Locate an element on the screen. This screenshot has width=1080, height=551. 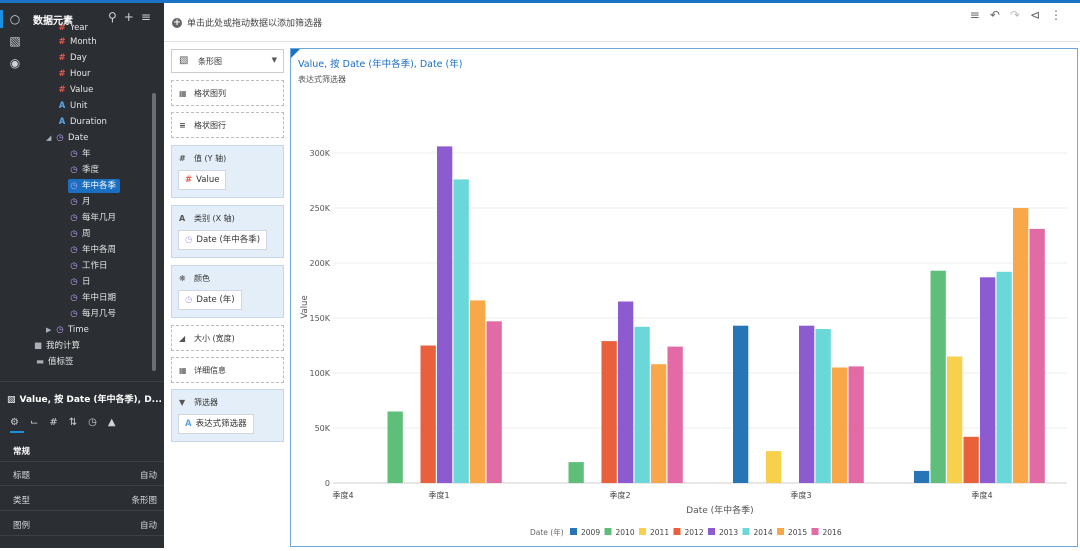
tree-scrollbar is located at coordinates (154, 232).